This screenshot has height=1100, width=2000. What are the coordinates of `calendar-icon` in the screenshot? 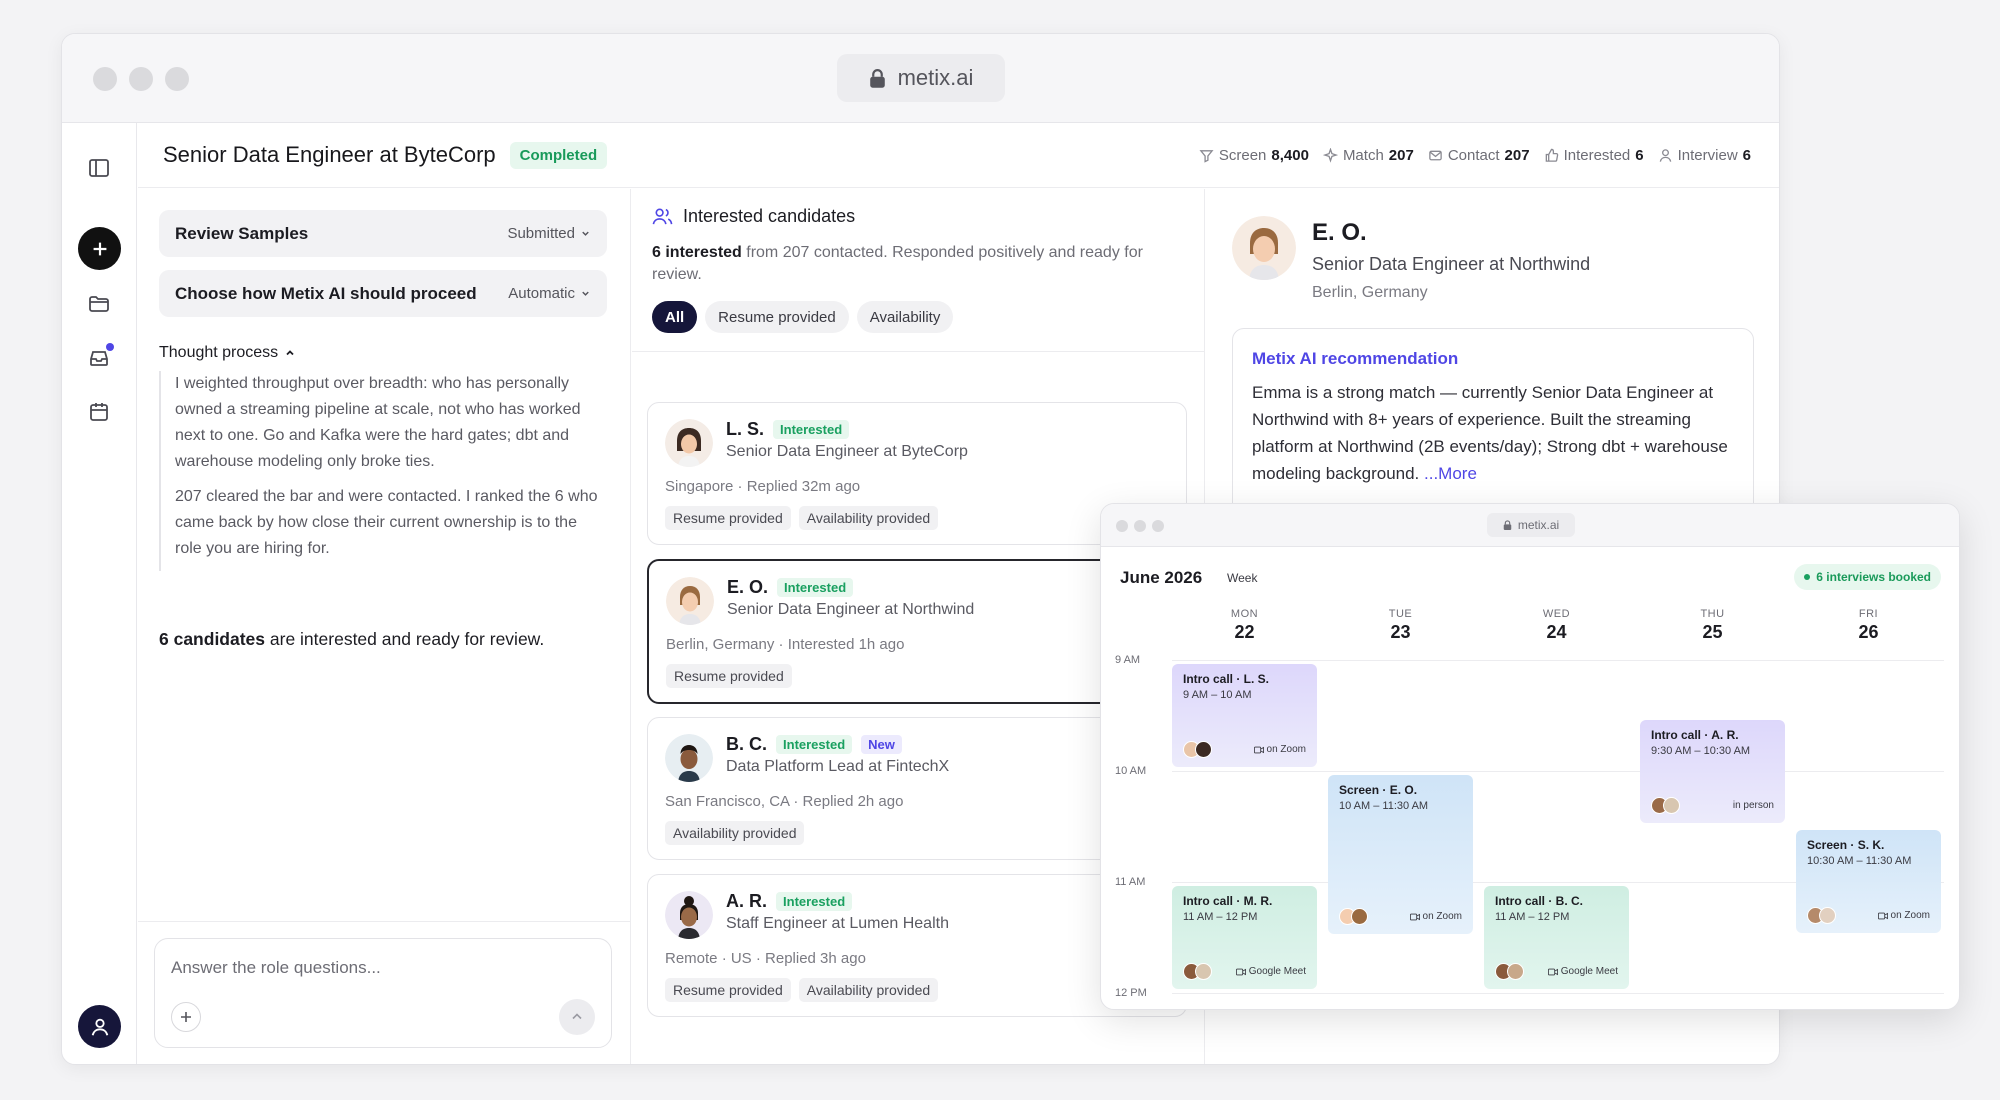 It's located at (99, 412).